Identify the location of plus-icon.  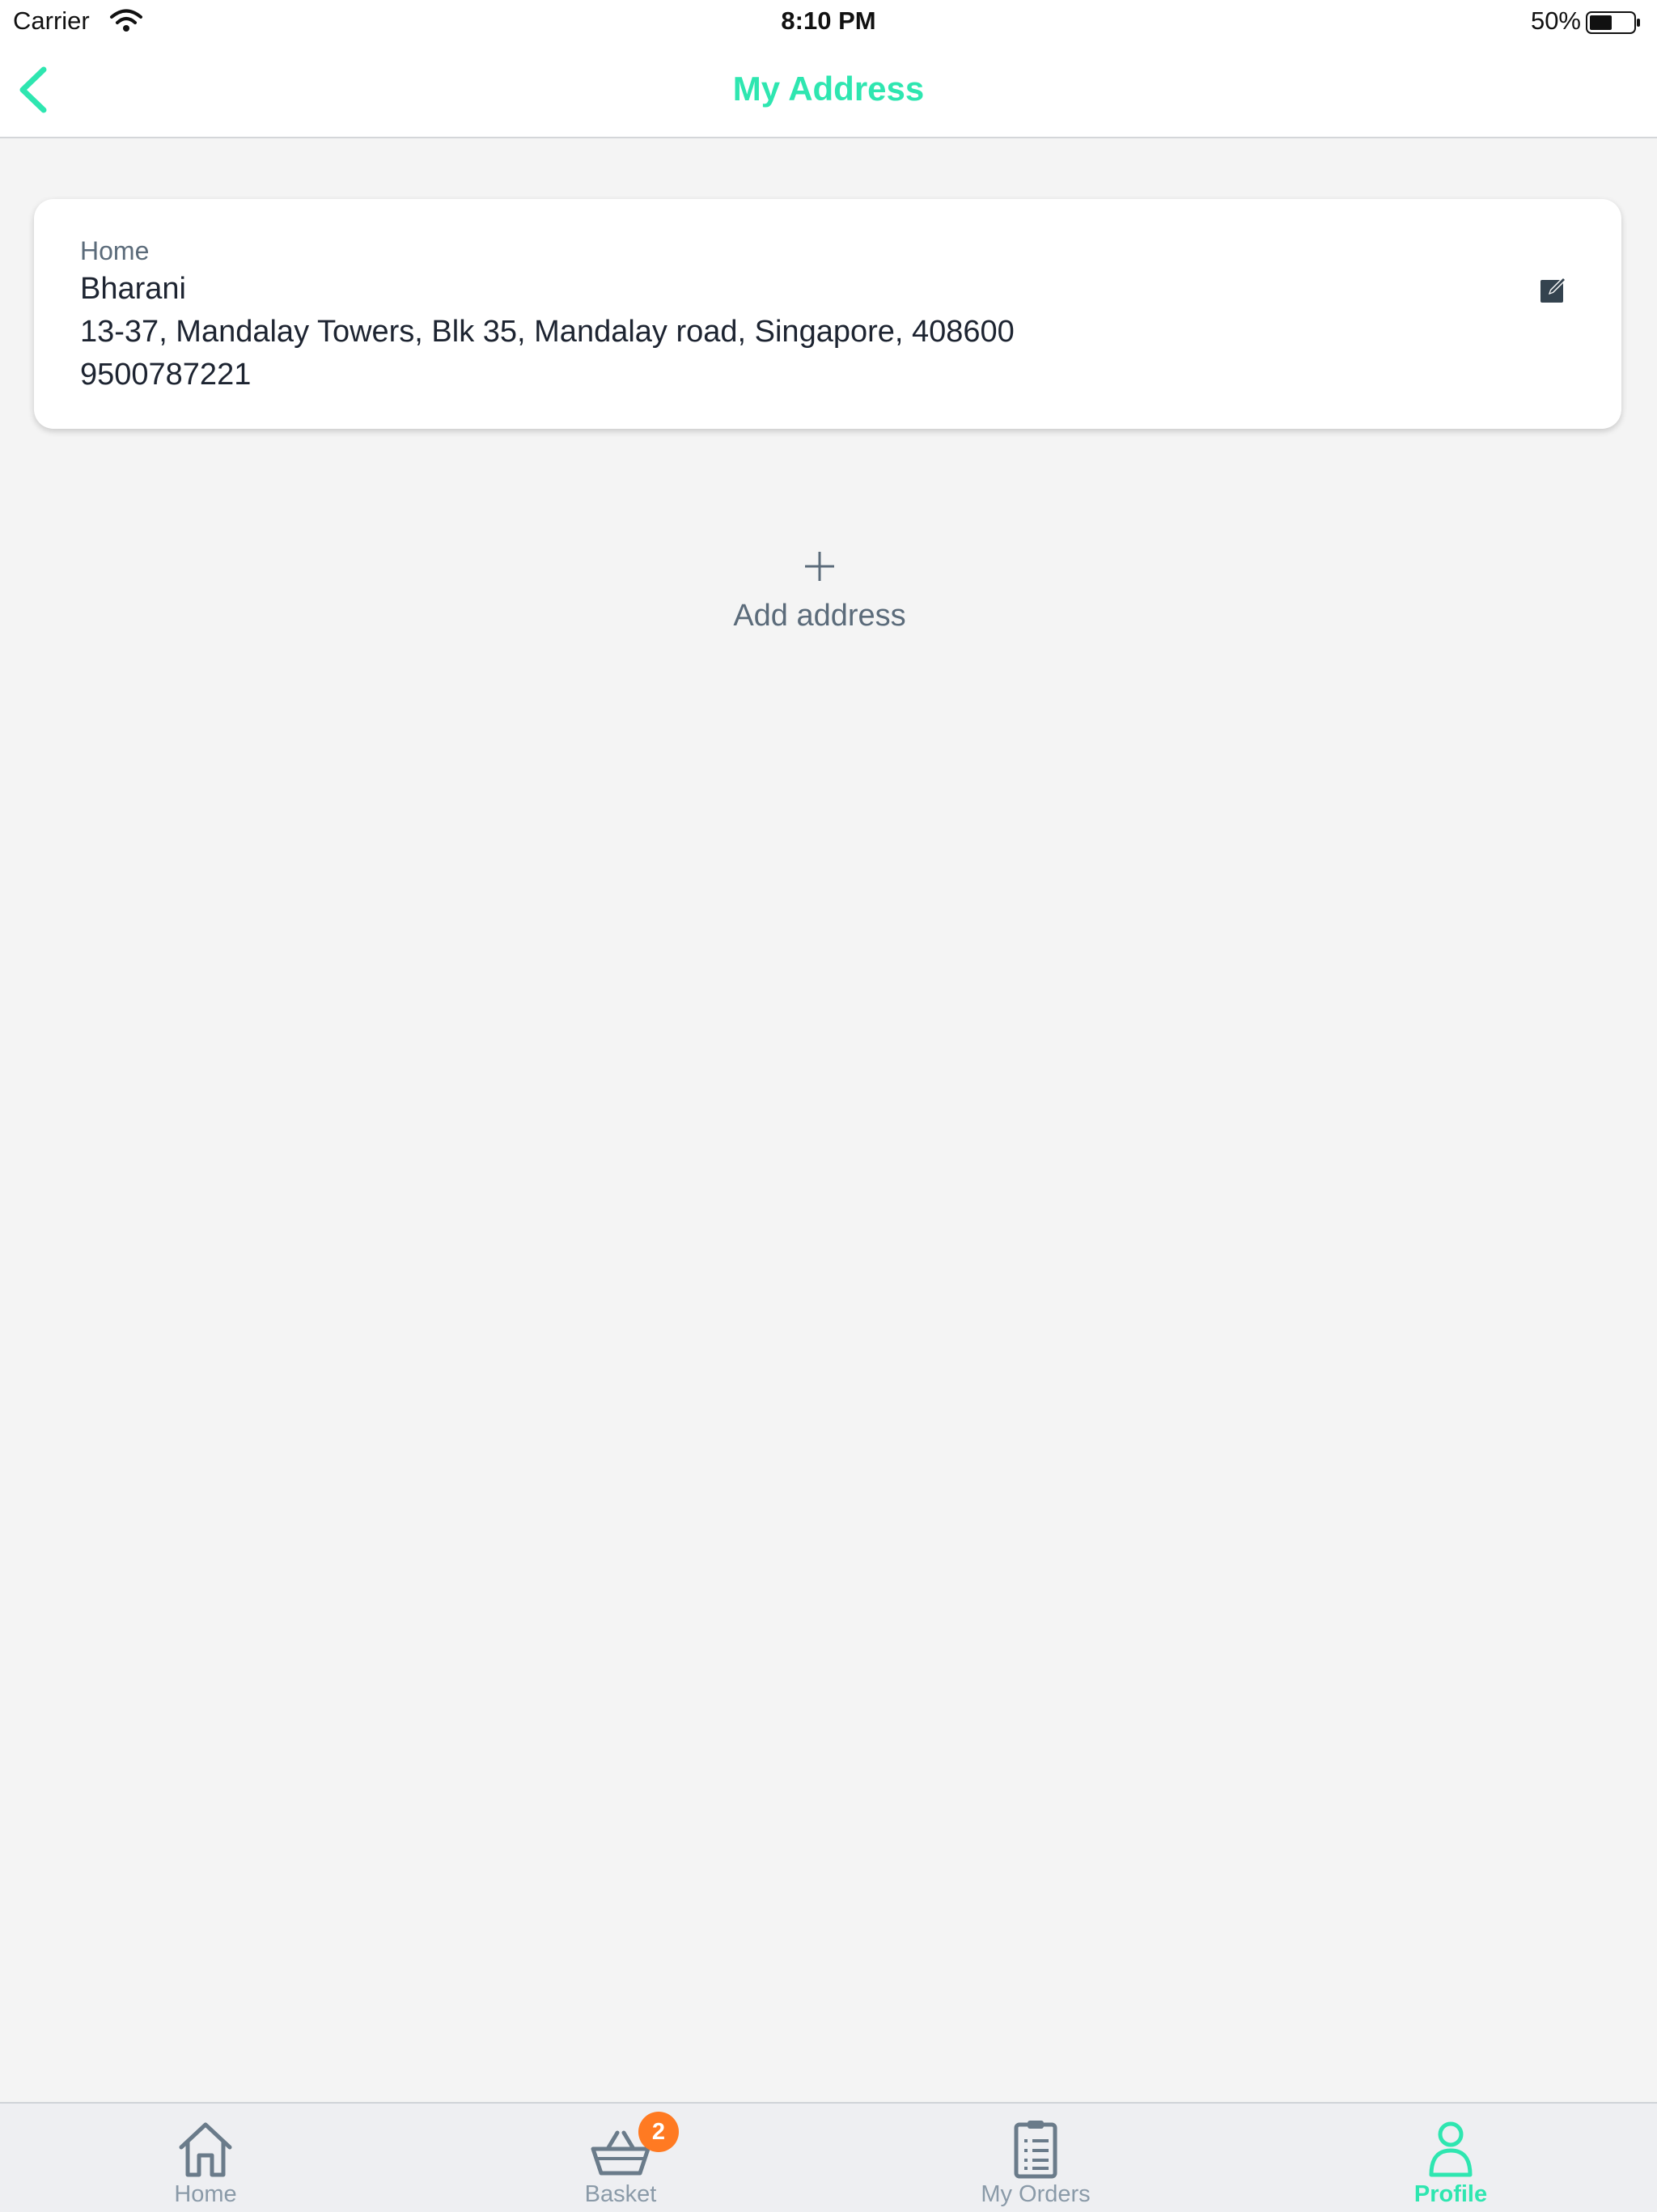
(819, 566).